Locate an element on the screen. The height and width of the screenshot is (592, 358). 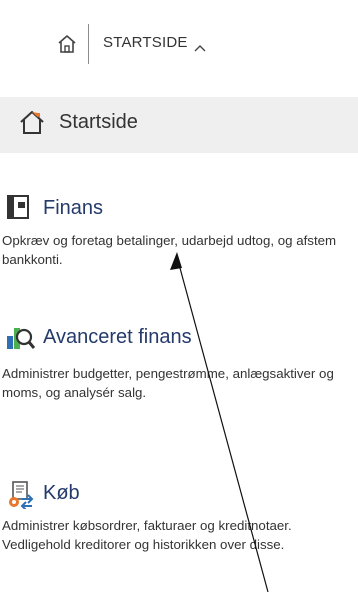
house-icon is located at coordinates (32, 122).